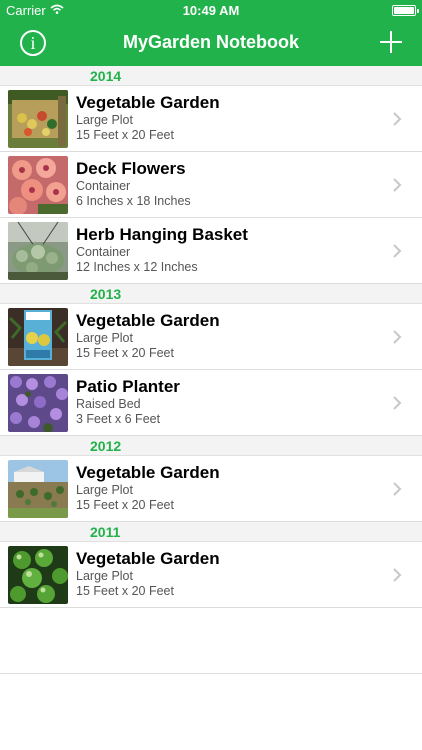  Describe the element at coordinates (128, 386) in the screenshot. I see `garden-name: Patio Planter` at that location.